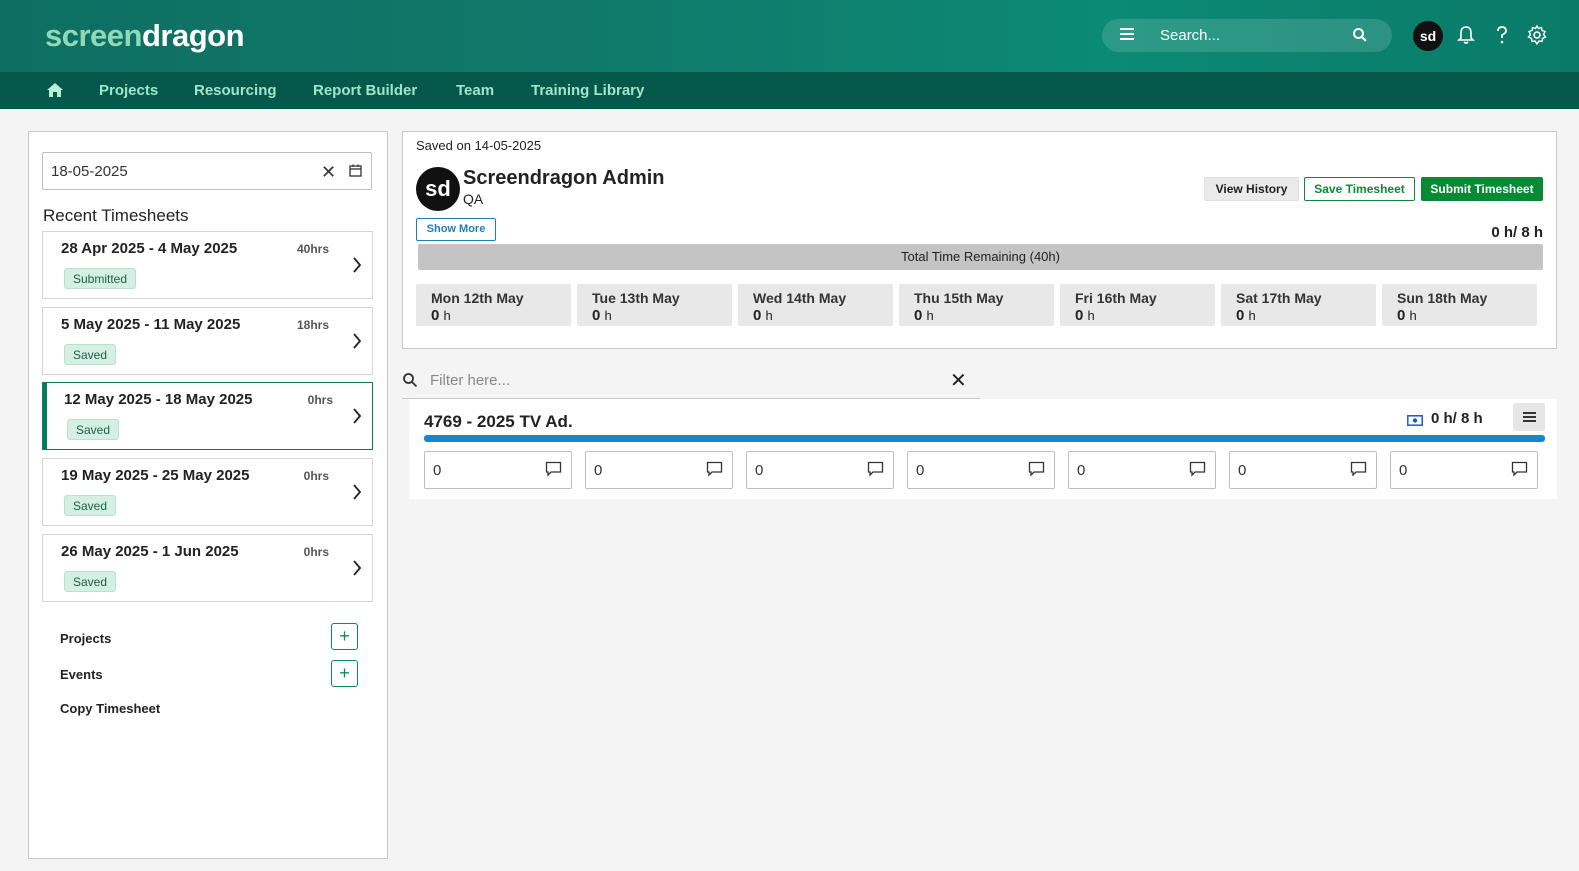 The width and height of the screenshot is (1579, 871). What do you see at coordinates (477, 298) in the screenshot?
I see `day-name: Mon 12th May` at bounding box center [477, 298].